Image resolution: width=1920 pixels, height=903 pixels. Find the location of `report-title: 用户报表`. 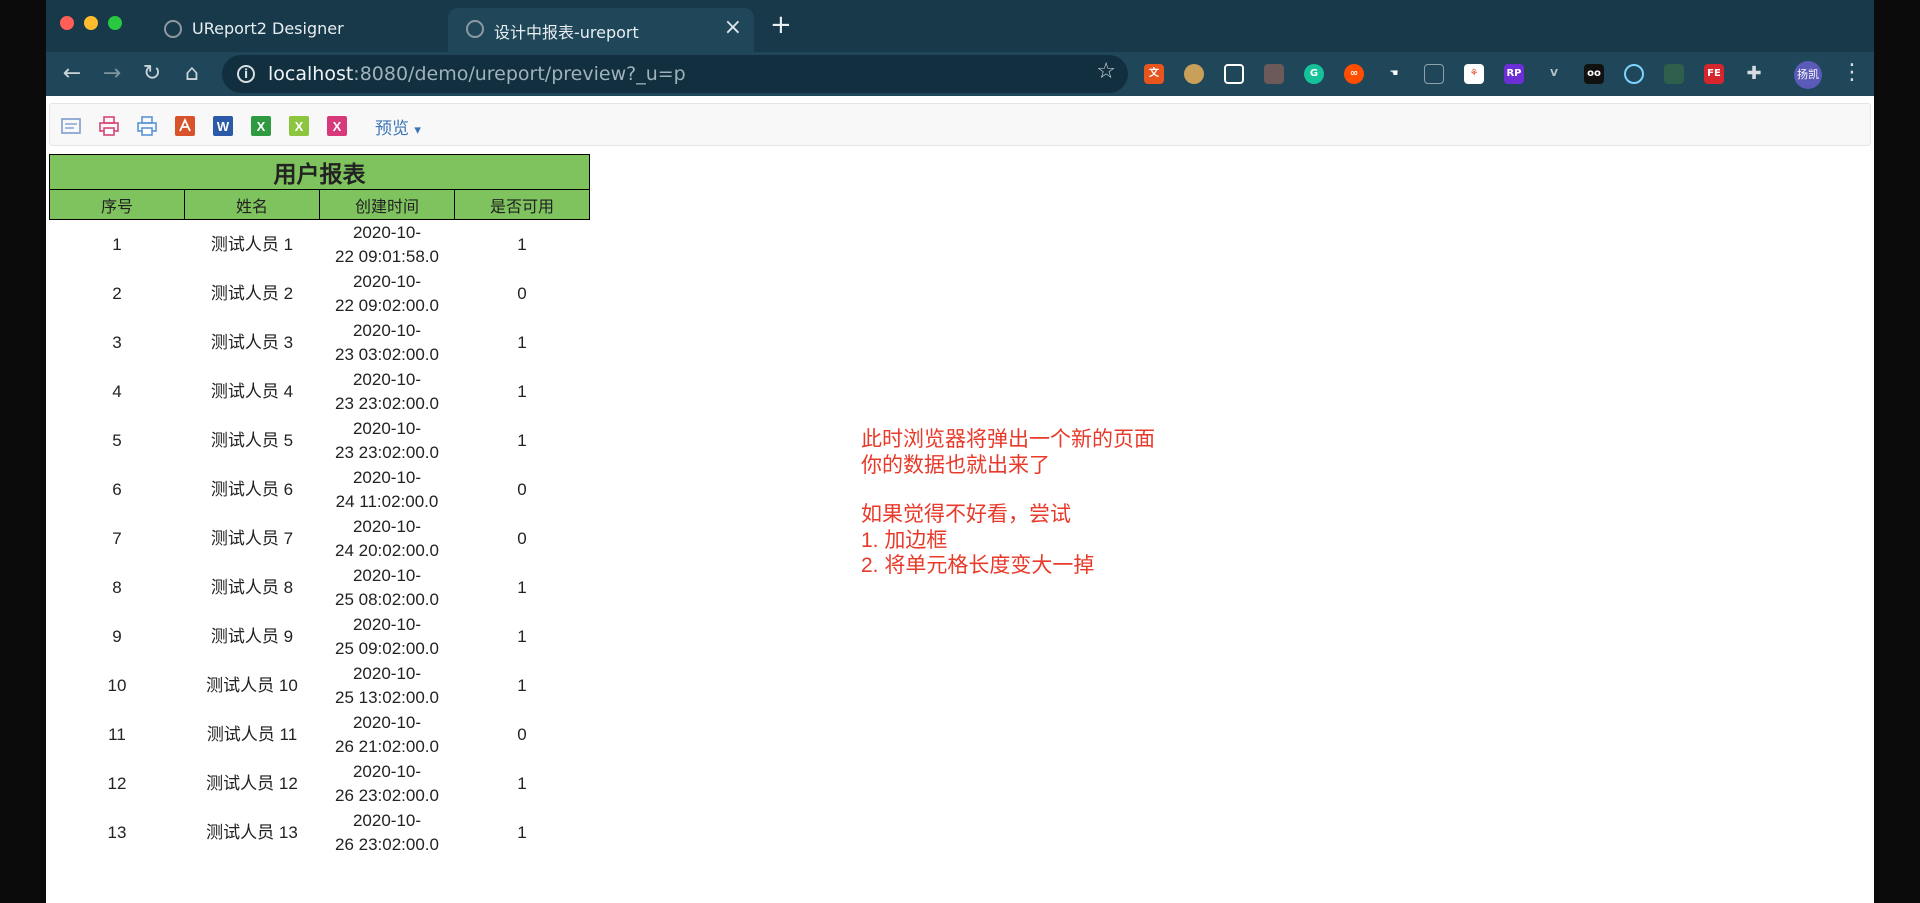

report-title: 用户报表 is located at coordinates (319, 172).